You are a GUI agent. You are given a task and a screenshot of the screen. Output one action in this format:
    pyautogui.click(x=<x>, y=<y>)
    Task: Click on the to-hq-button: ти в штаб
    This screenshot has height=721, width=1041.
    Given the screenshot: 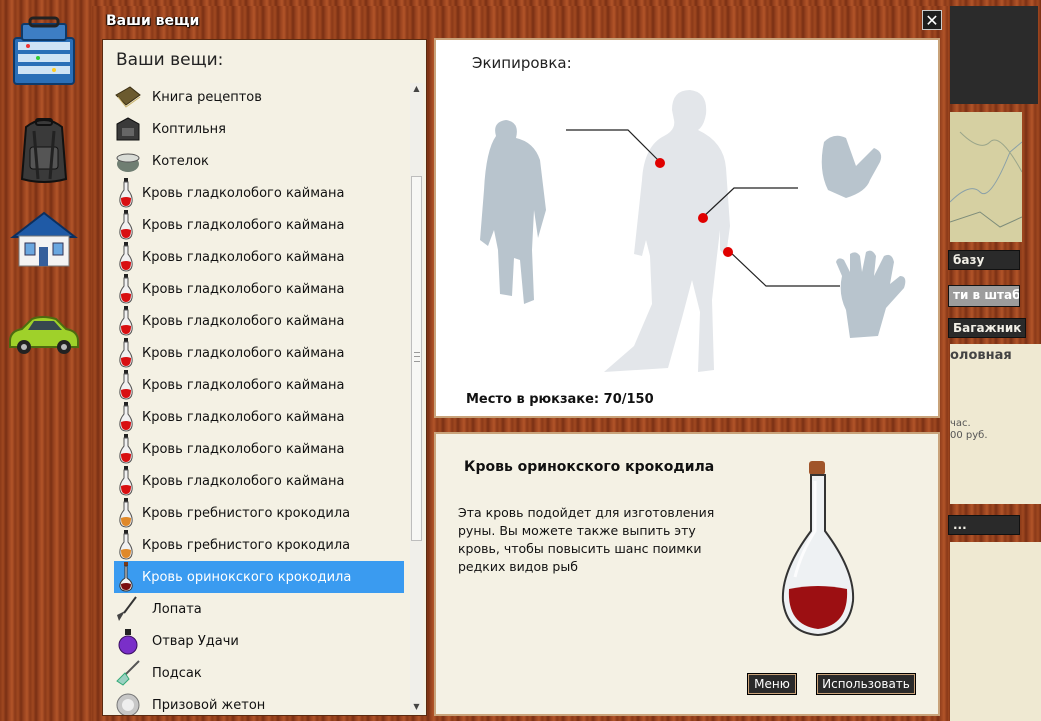 What is the action you would take?
    pyautogui.click(x=984, y=296)
    